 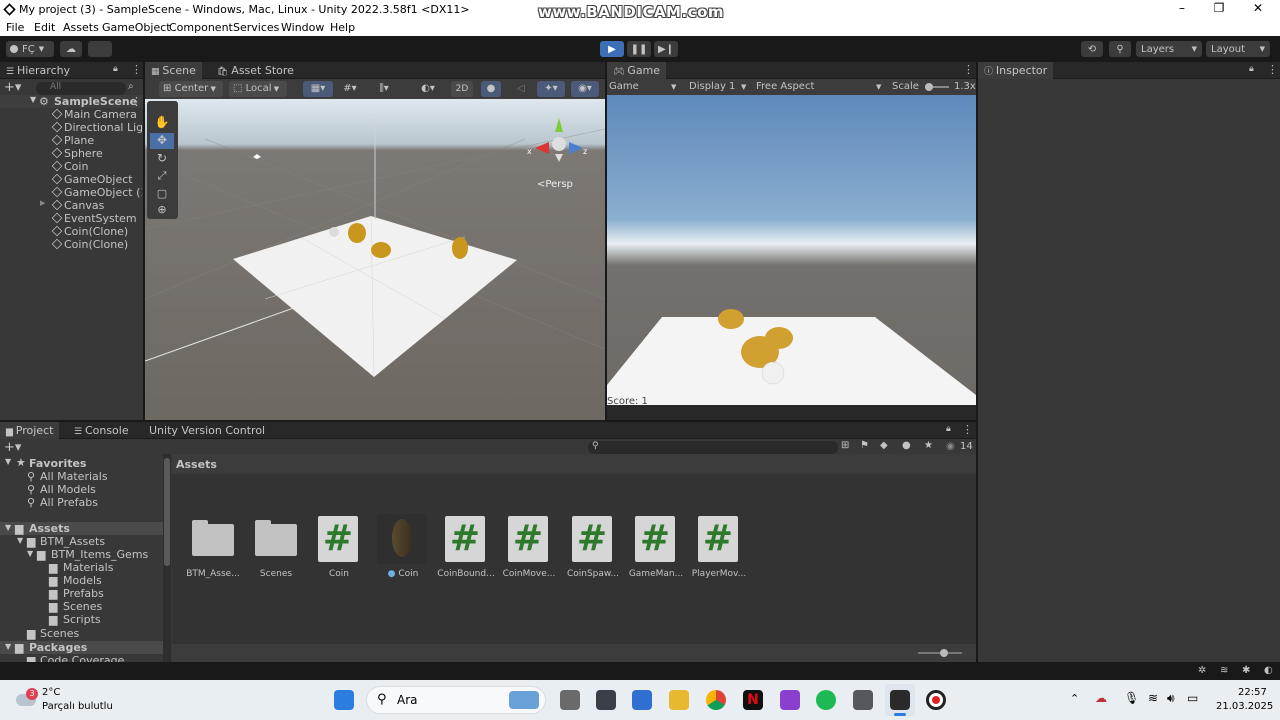 I want to click on sphere-object, so click(x=334, y=232).